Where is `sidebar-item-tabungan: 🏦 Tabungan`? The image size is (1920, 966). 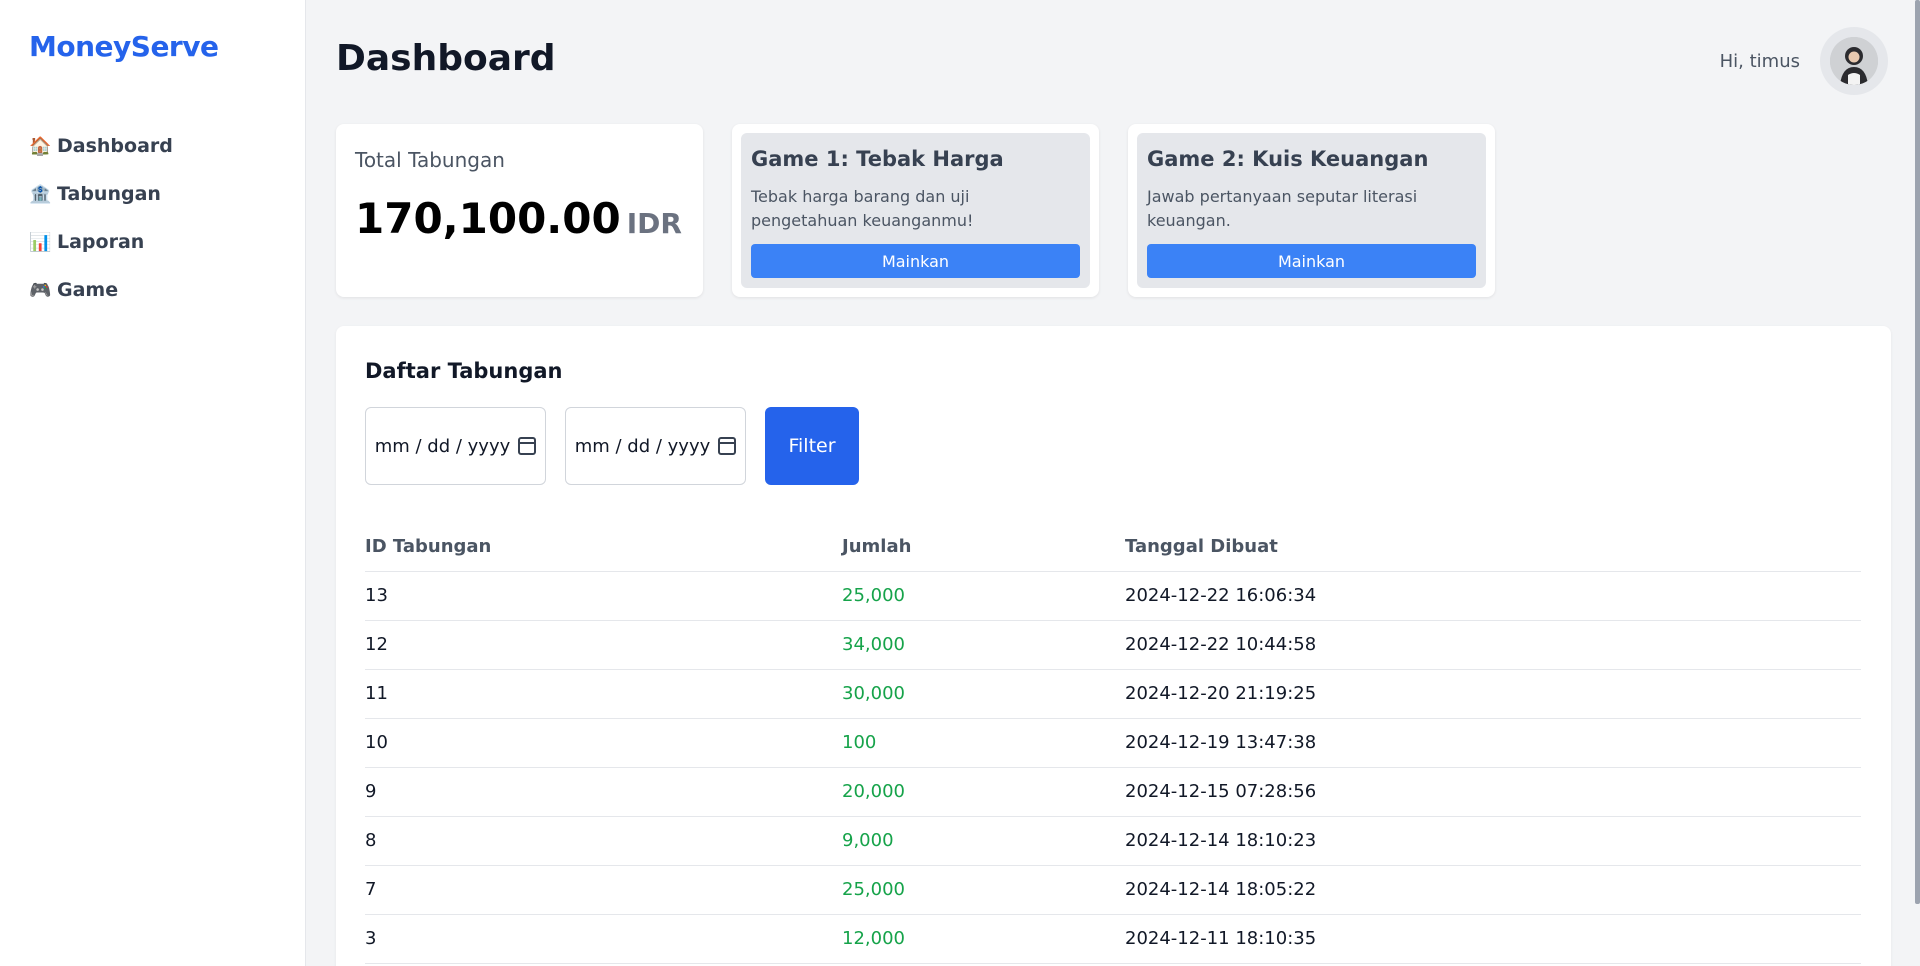
sidebar-item-tabungan: 🏦 Tabungan is located at coordinates (101, 194).